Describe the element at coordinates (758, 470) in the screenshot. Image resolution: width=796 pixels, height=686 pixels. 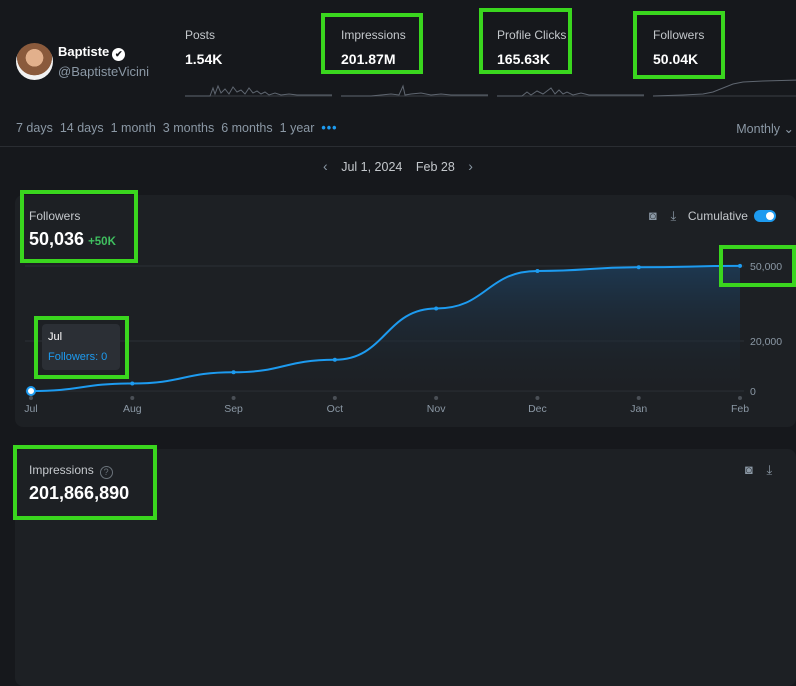
I see `impressions-card-actions: ◙ ⤓` at that location.